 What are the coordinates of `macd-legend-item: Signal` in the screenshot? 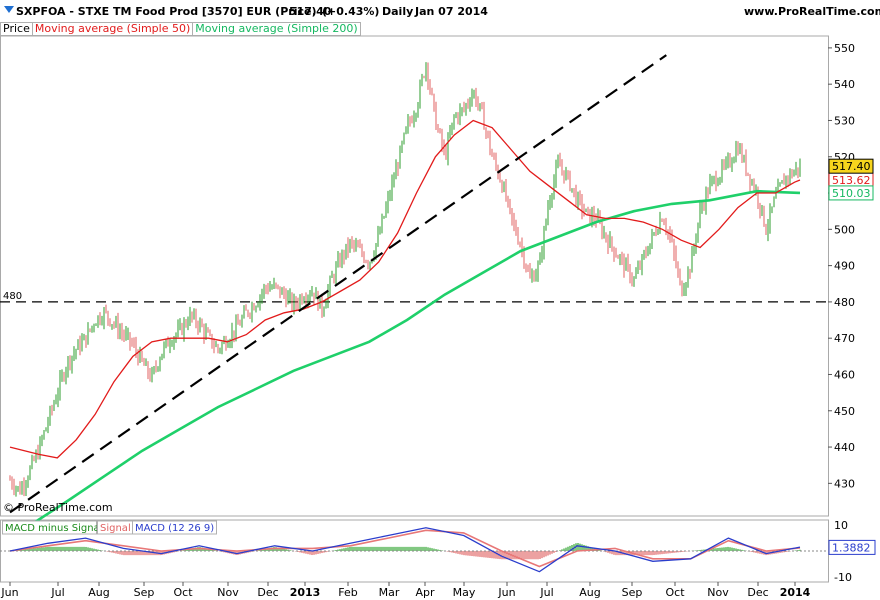 It's located at (115, 528).